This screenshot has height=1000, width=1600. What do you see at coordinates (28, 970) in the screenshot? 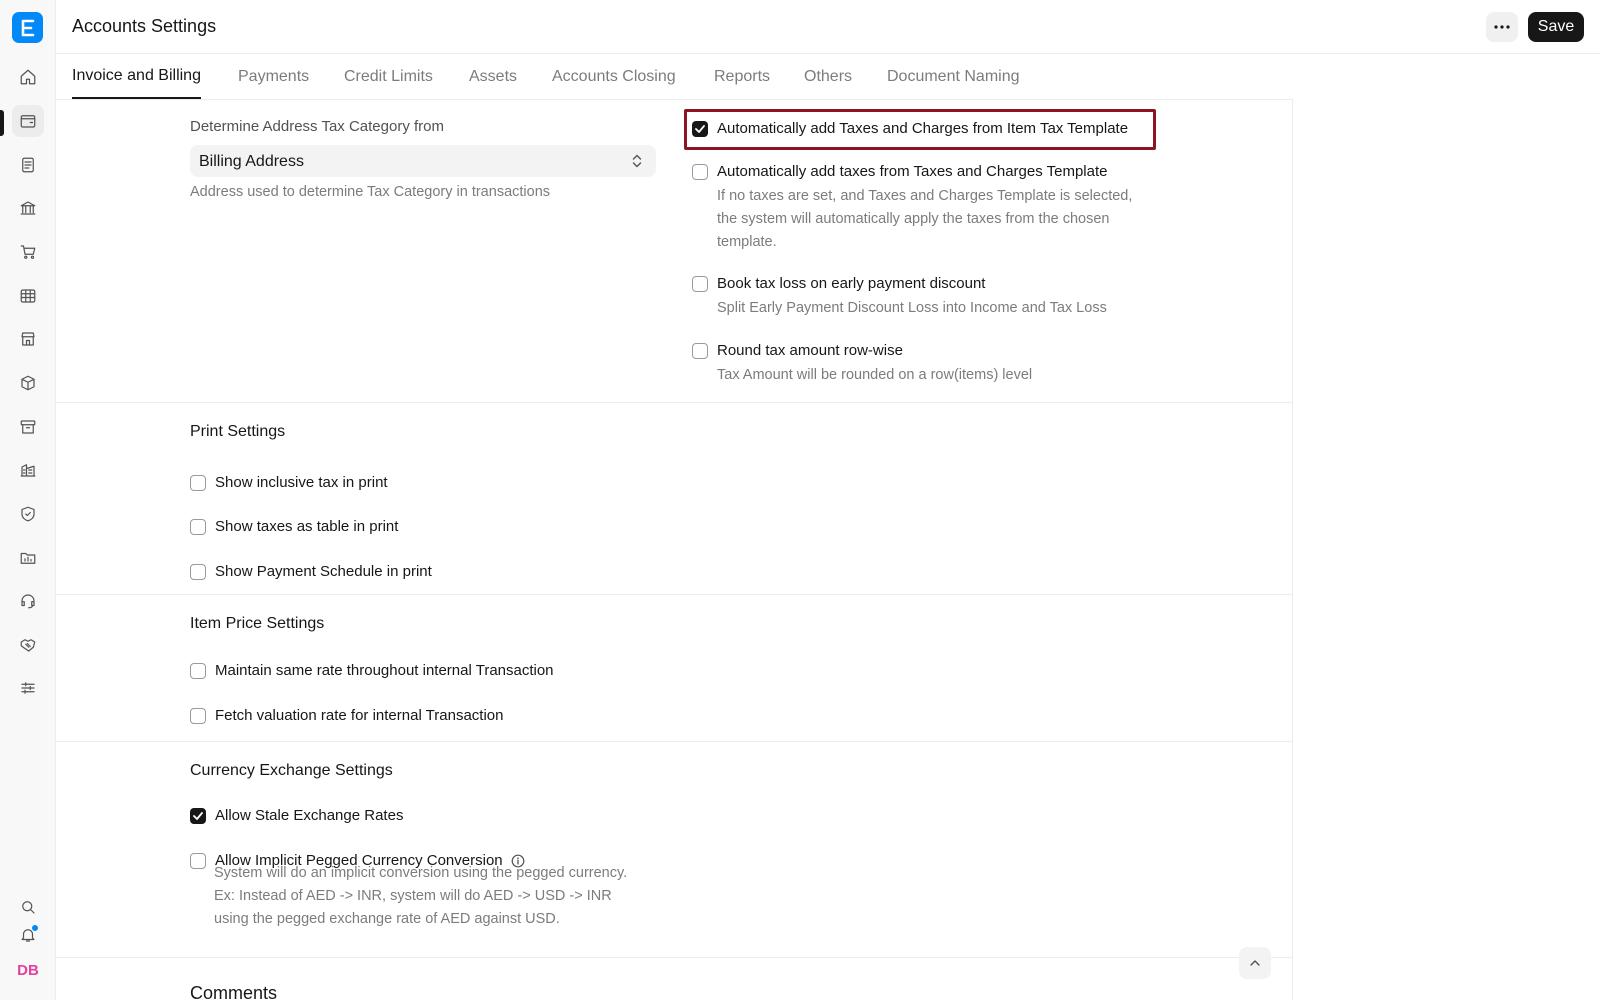
I see `avatar: DB` at bounding box center [28, 970].